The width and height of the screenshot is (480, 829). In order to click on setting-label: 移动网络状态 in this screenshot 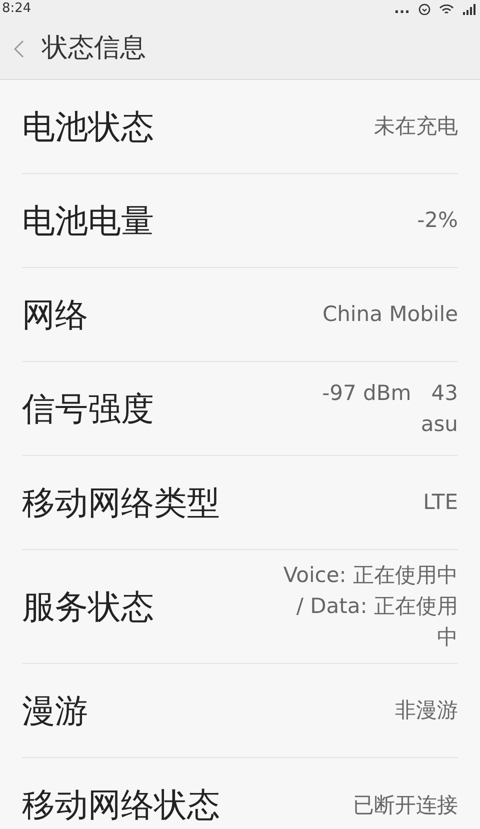, I will do `click(121, 805)`.